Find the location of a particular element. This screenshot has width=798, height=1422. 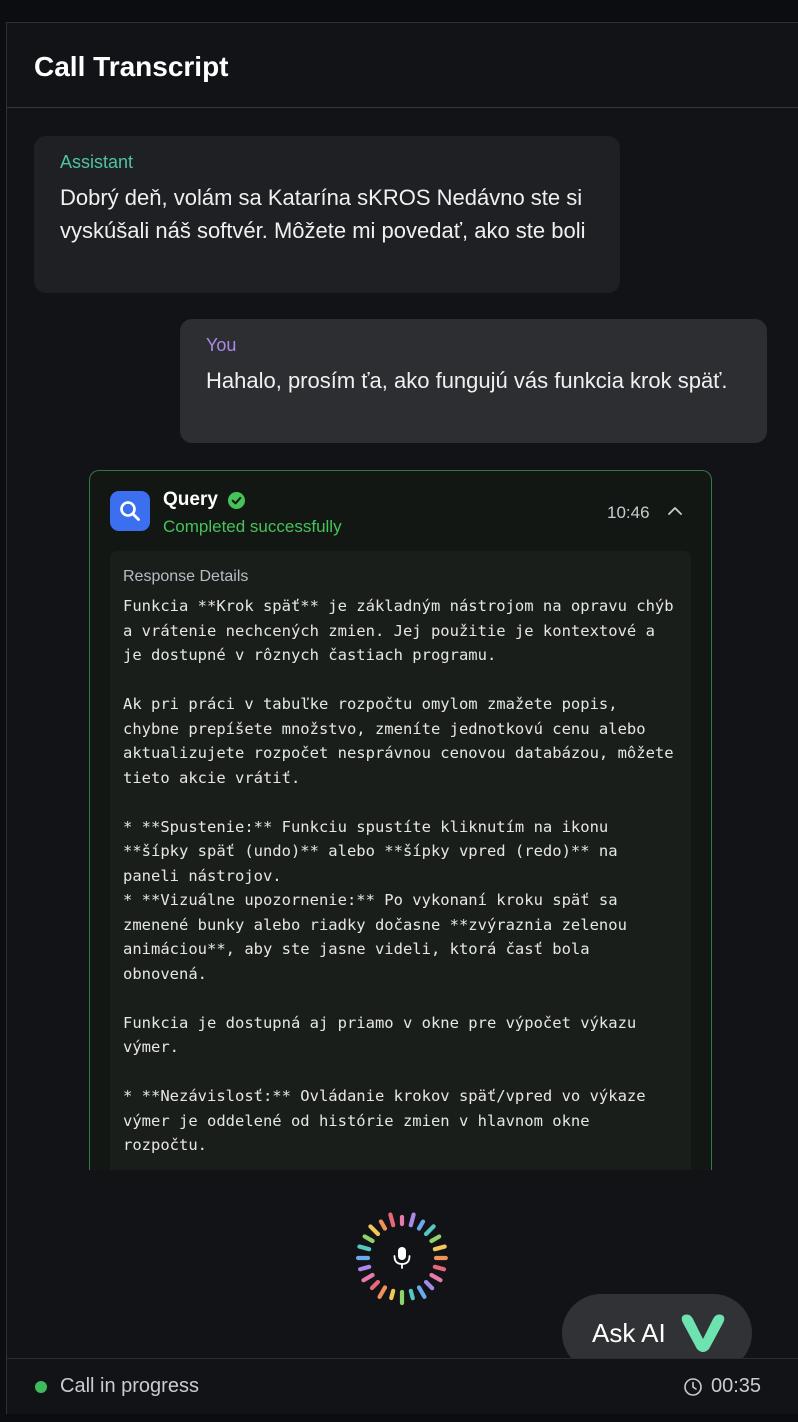

query-title-text: Query is located at coordinates (190, 499).